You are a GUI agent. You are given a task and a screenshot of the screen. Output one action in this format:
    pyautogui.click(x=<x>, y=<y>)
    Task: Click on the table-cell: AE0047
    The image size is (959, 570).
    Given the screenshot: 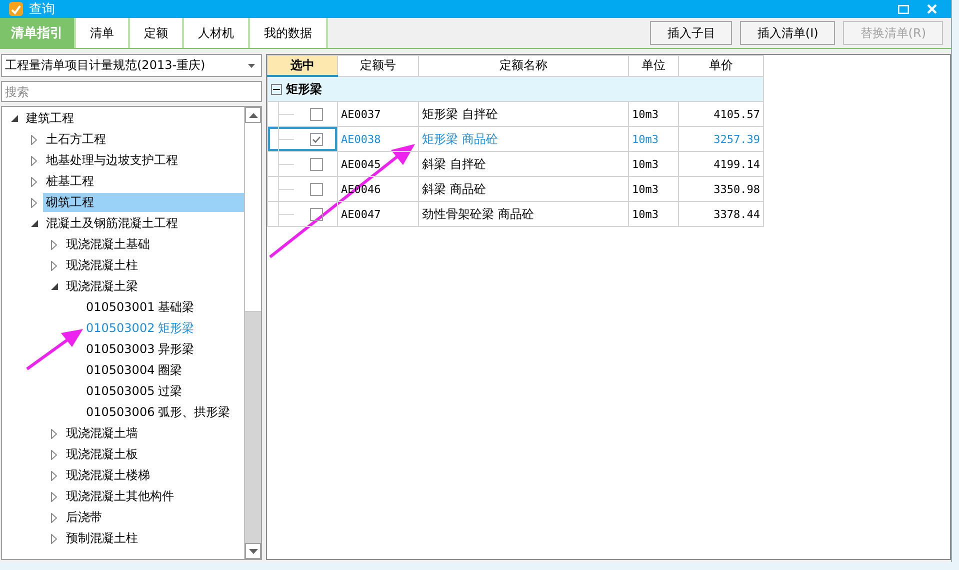 What is the action you would take?
    pyautogui.click(x=378, y=214)
    